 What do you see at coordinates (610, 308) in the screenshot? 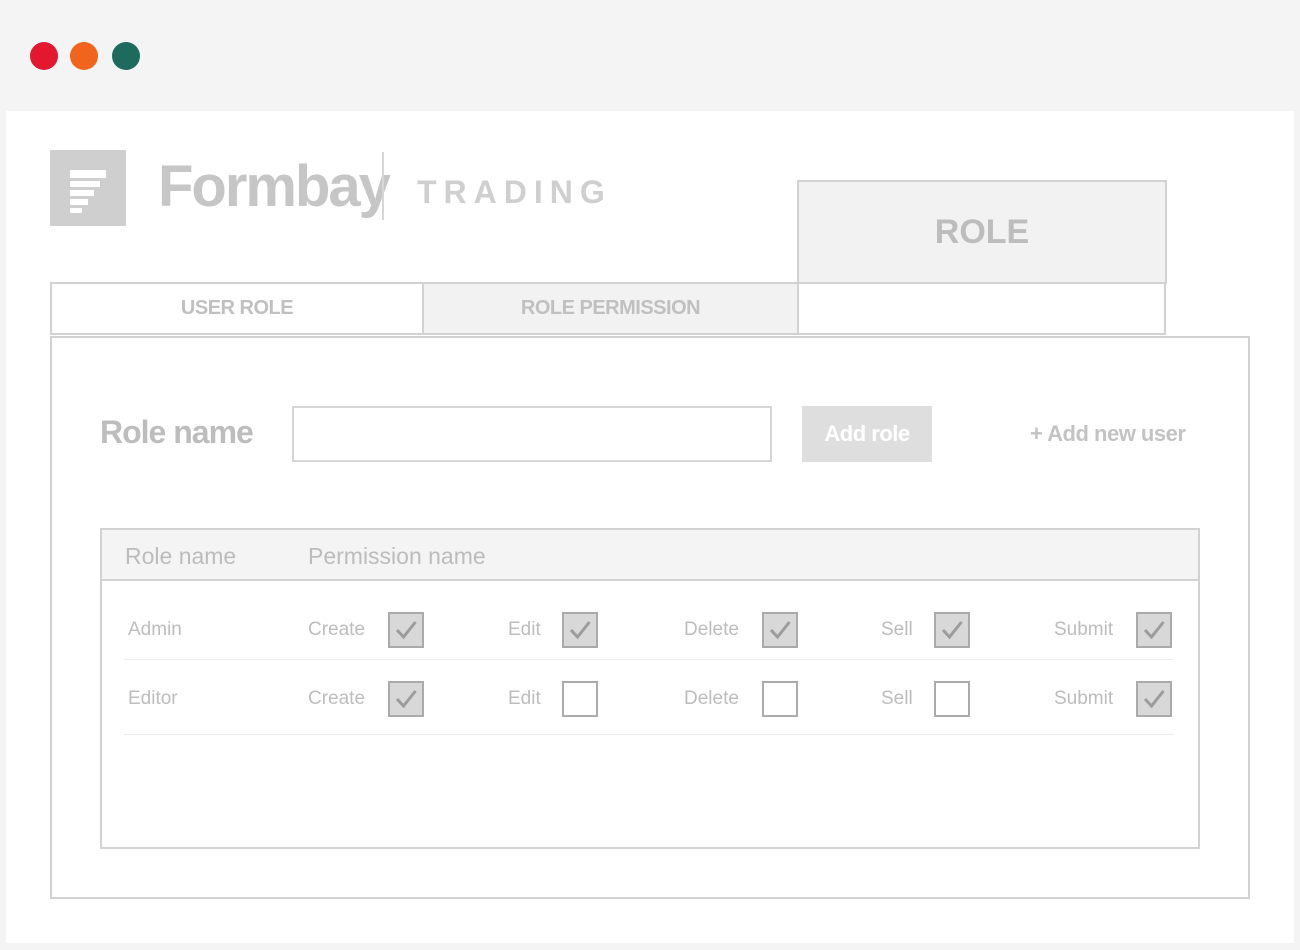
I see `tab-role-permission: ROLE PERMISSION` at bounding box center [610, 308].